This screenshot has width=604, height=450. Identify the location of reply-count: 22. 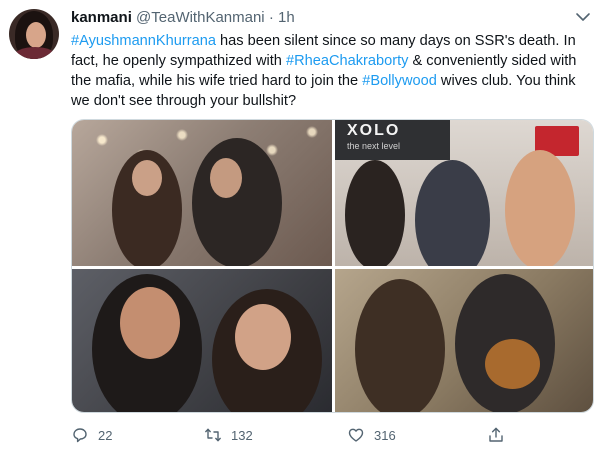
(105, 435).